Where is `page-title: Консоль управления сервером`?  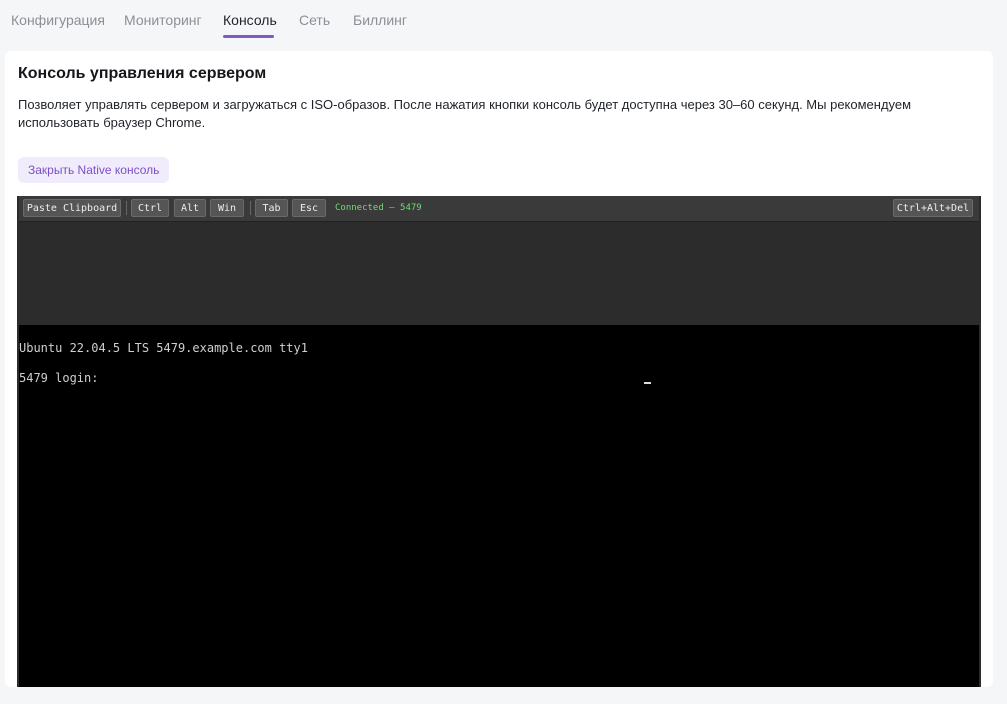
page-title: Консоль управления сервером is located at coordinates (142, 73).